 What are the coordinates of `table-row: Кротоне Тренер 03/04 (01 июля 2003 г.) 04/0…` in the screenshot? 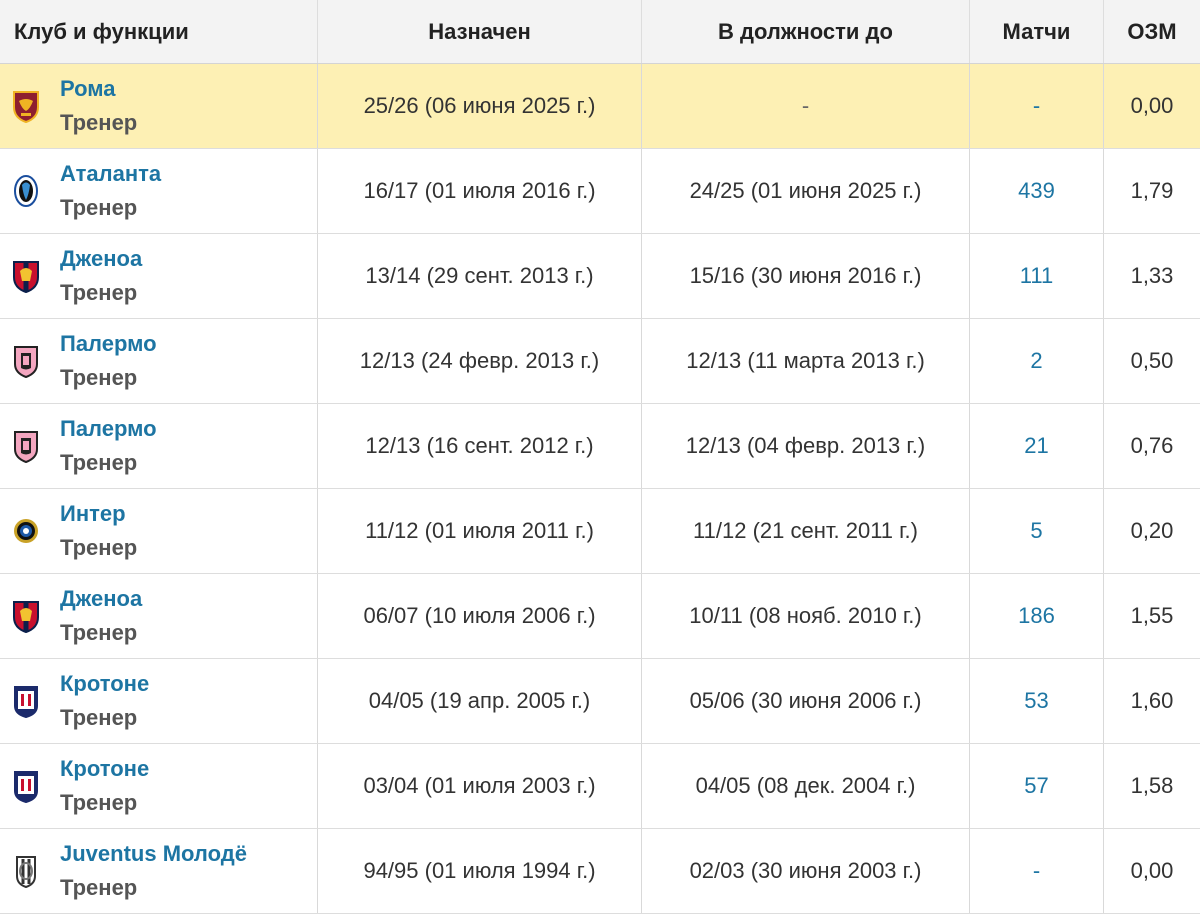 It's located at (600, 786).